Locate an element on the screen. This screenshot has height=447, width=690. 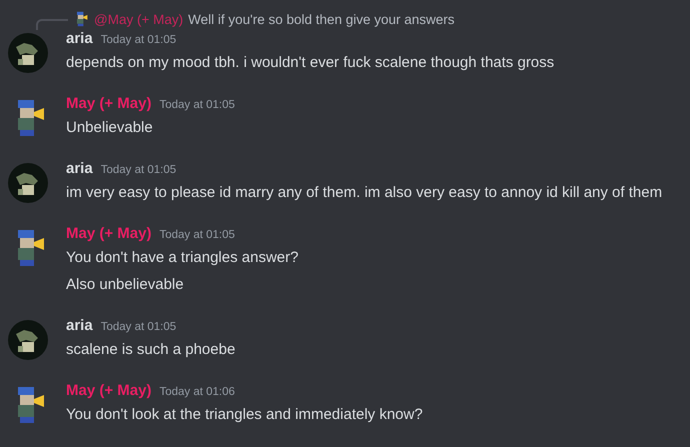
reply-connector is located at coordinates (52, 24).